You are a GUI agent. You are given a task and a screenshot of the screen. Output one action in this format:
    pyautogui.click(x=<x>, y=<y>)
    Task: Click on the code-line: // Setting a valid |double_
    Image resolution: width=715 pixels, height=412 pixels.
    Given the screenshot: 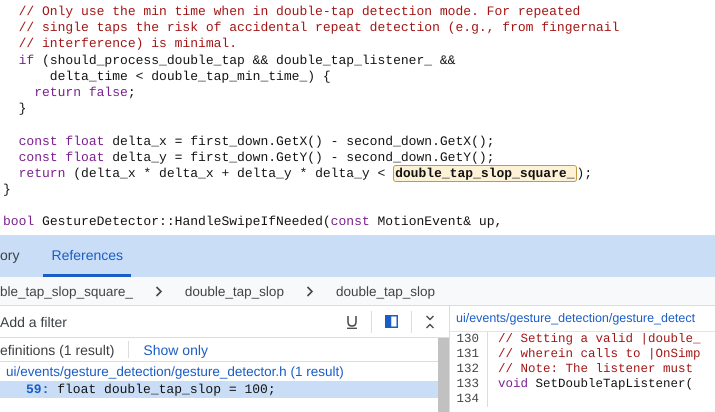 What is the action you would take?
    pyautogui.click(x=599, y=339)
    